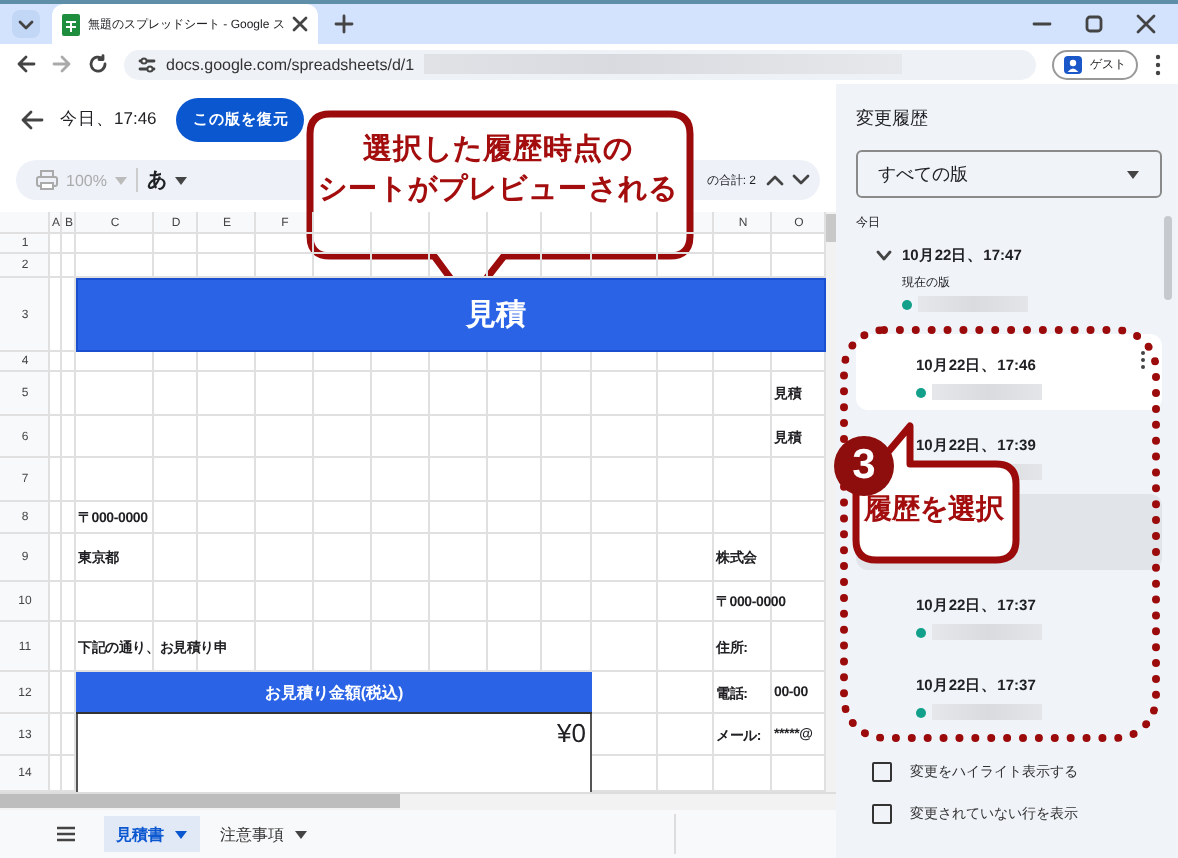 This screenshot has width=1178, height=858. Describe the element at coordinates (334, 693) in the screenshot. I see `header-cell: お見積り金額(税込)` at that location.